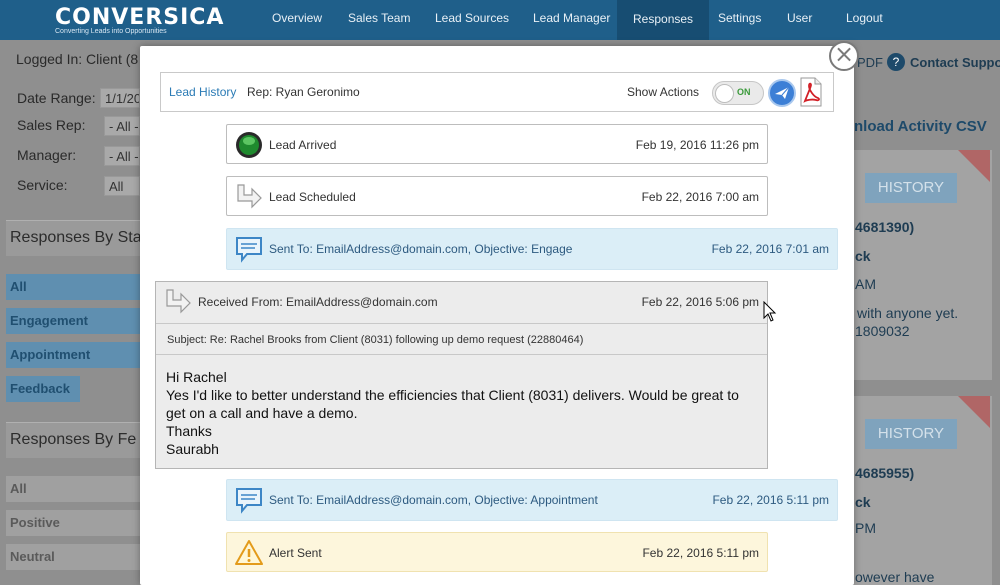  I want to click on nav-overview: Overview, so click(297, 20).